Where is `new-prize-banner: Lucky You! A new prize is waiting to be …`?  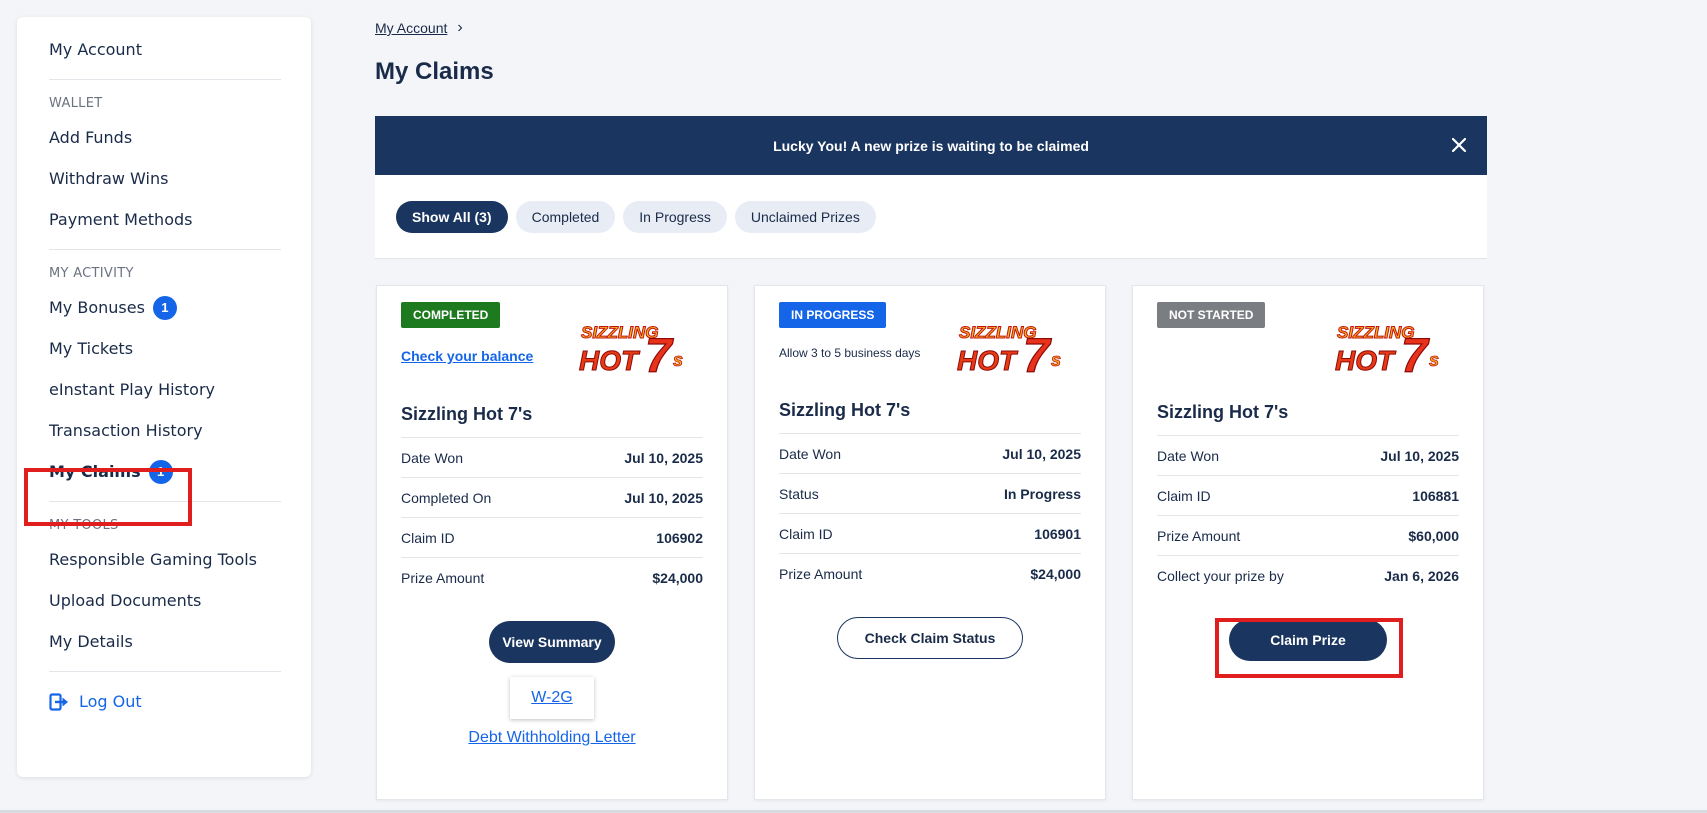 new-prize-banner: Lucky You! A new prize is waiting to be … is located at coordinates (931, 145).